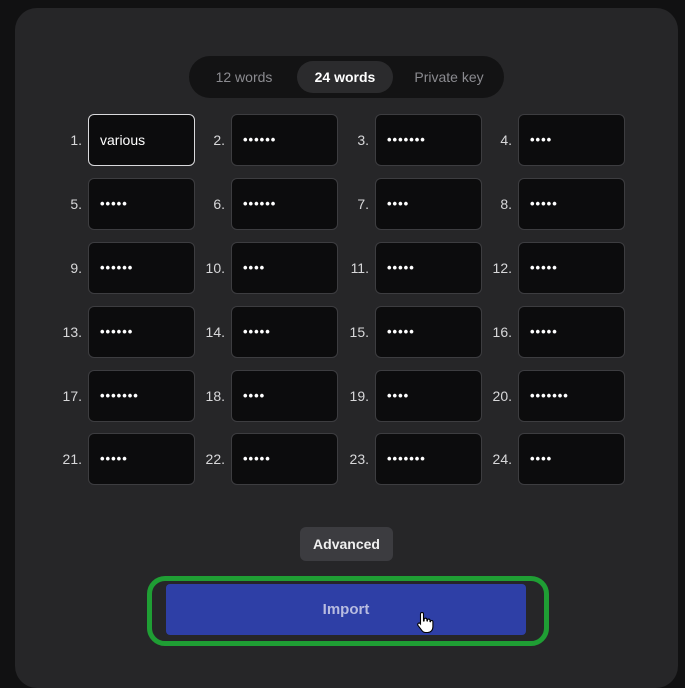 Image resolution: width=685 pixels, height=688 pixels. I want to click on advanced-button: Advanced, so click(346, 544).